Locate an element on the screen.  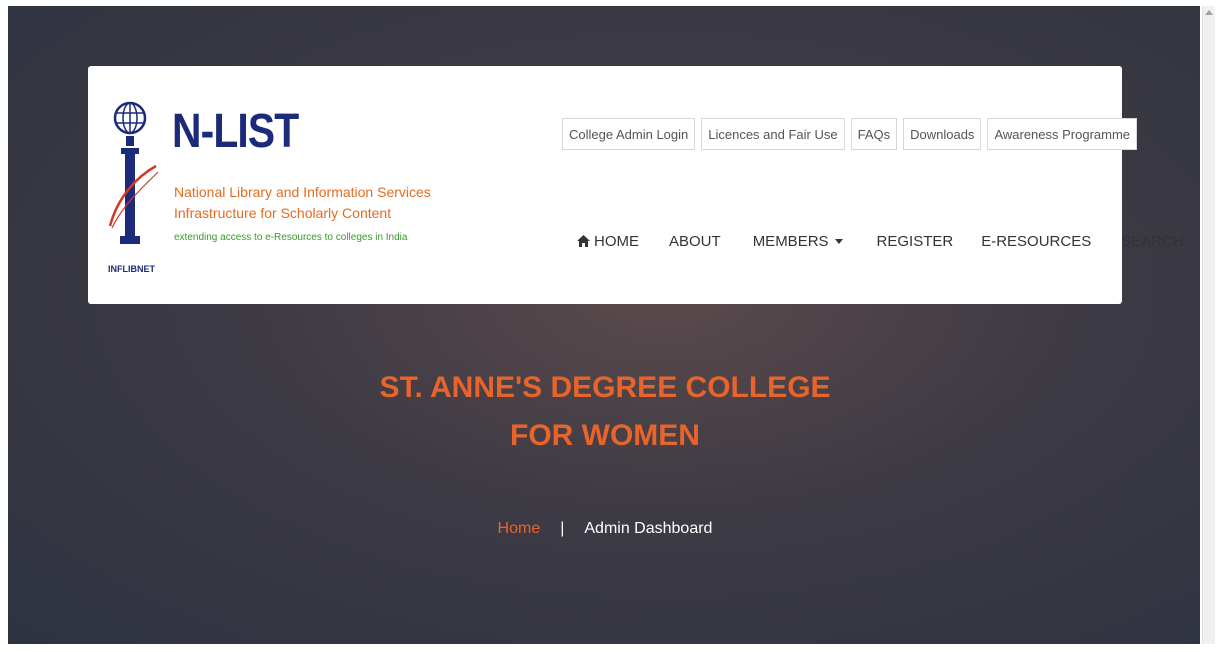
faqs-link: FAQs is located at coordinates (874, 134).